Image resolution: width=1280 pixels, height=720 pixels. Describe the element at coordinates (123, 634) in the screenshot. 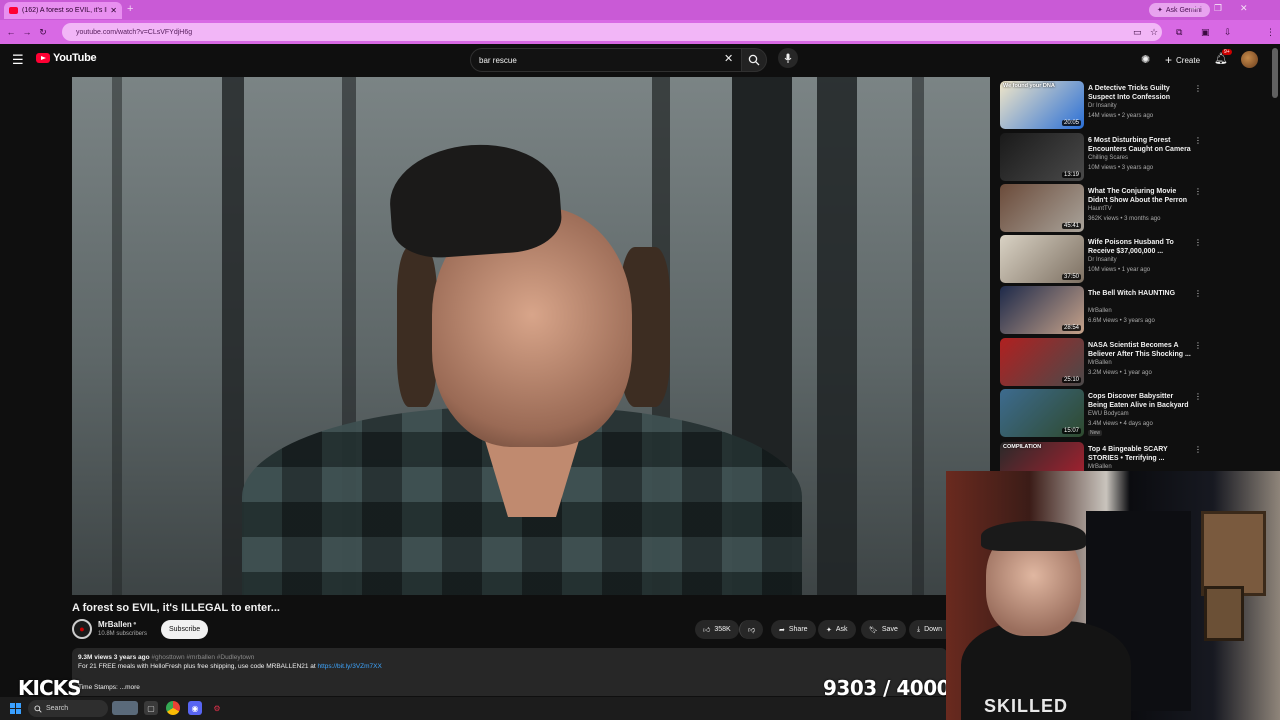

I see `subscriber-count: 10.8M subscribers` at that location.